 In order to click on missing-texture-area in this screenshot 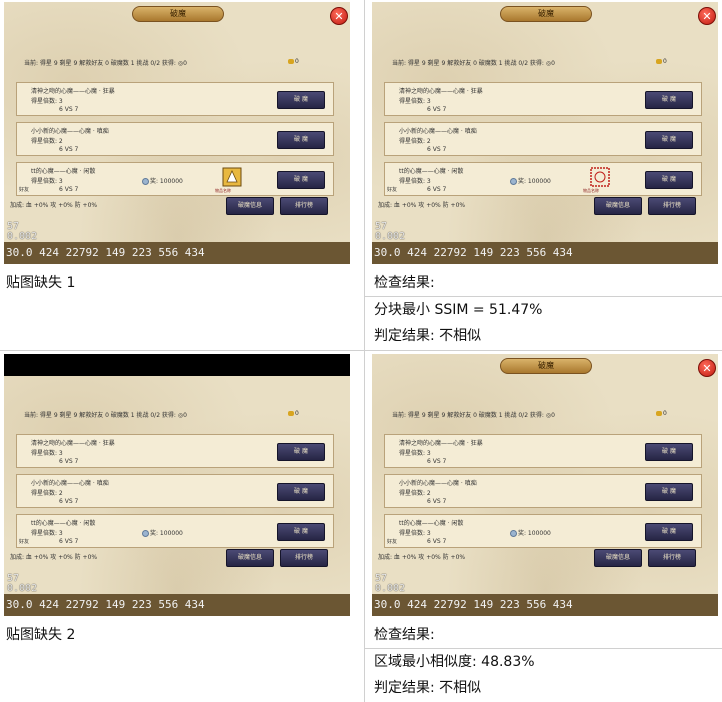, I will do `click(177, 365)`.